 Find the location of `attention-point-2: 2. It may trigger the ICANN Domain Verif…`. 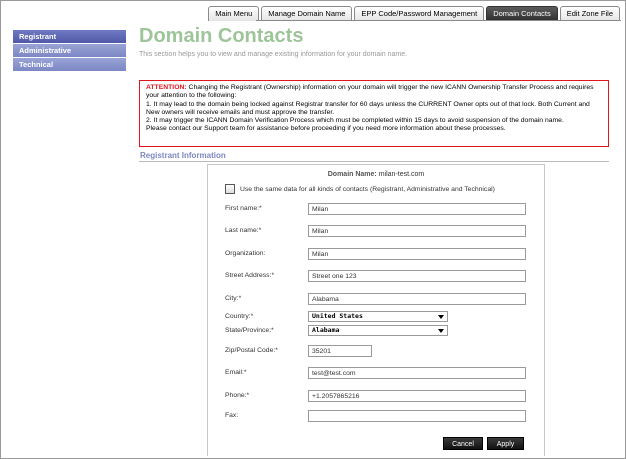

attention-point-2: 2. It may trigger the ICANN Domain Verif… is located at coordinates (355, 121).